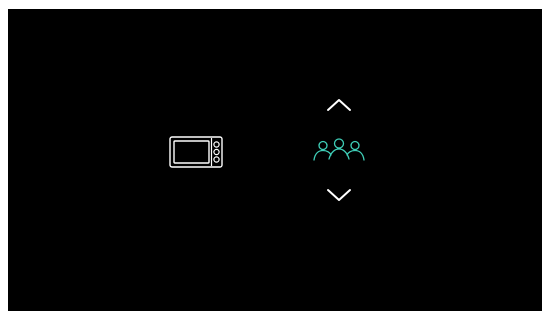 The image size is (542, 311). What do you see at coordinates (339, 105) in the screenshot?
I see `chevron-up-icon` at bounding box center [339, 105].